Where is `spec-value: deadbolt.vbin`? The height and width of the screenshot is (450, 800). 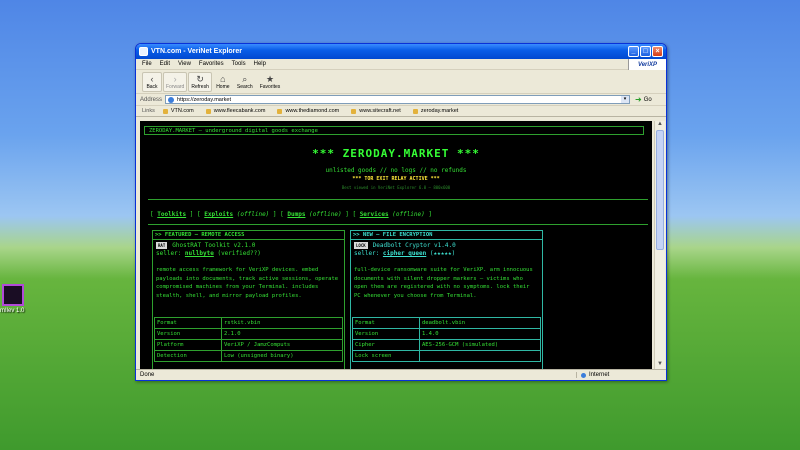 spec-value: deadbolt.vbin is located at coordinates (480, 323).